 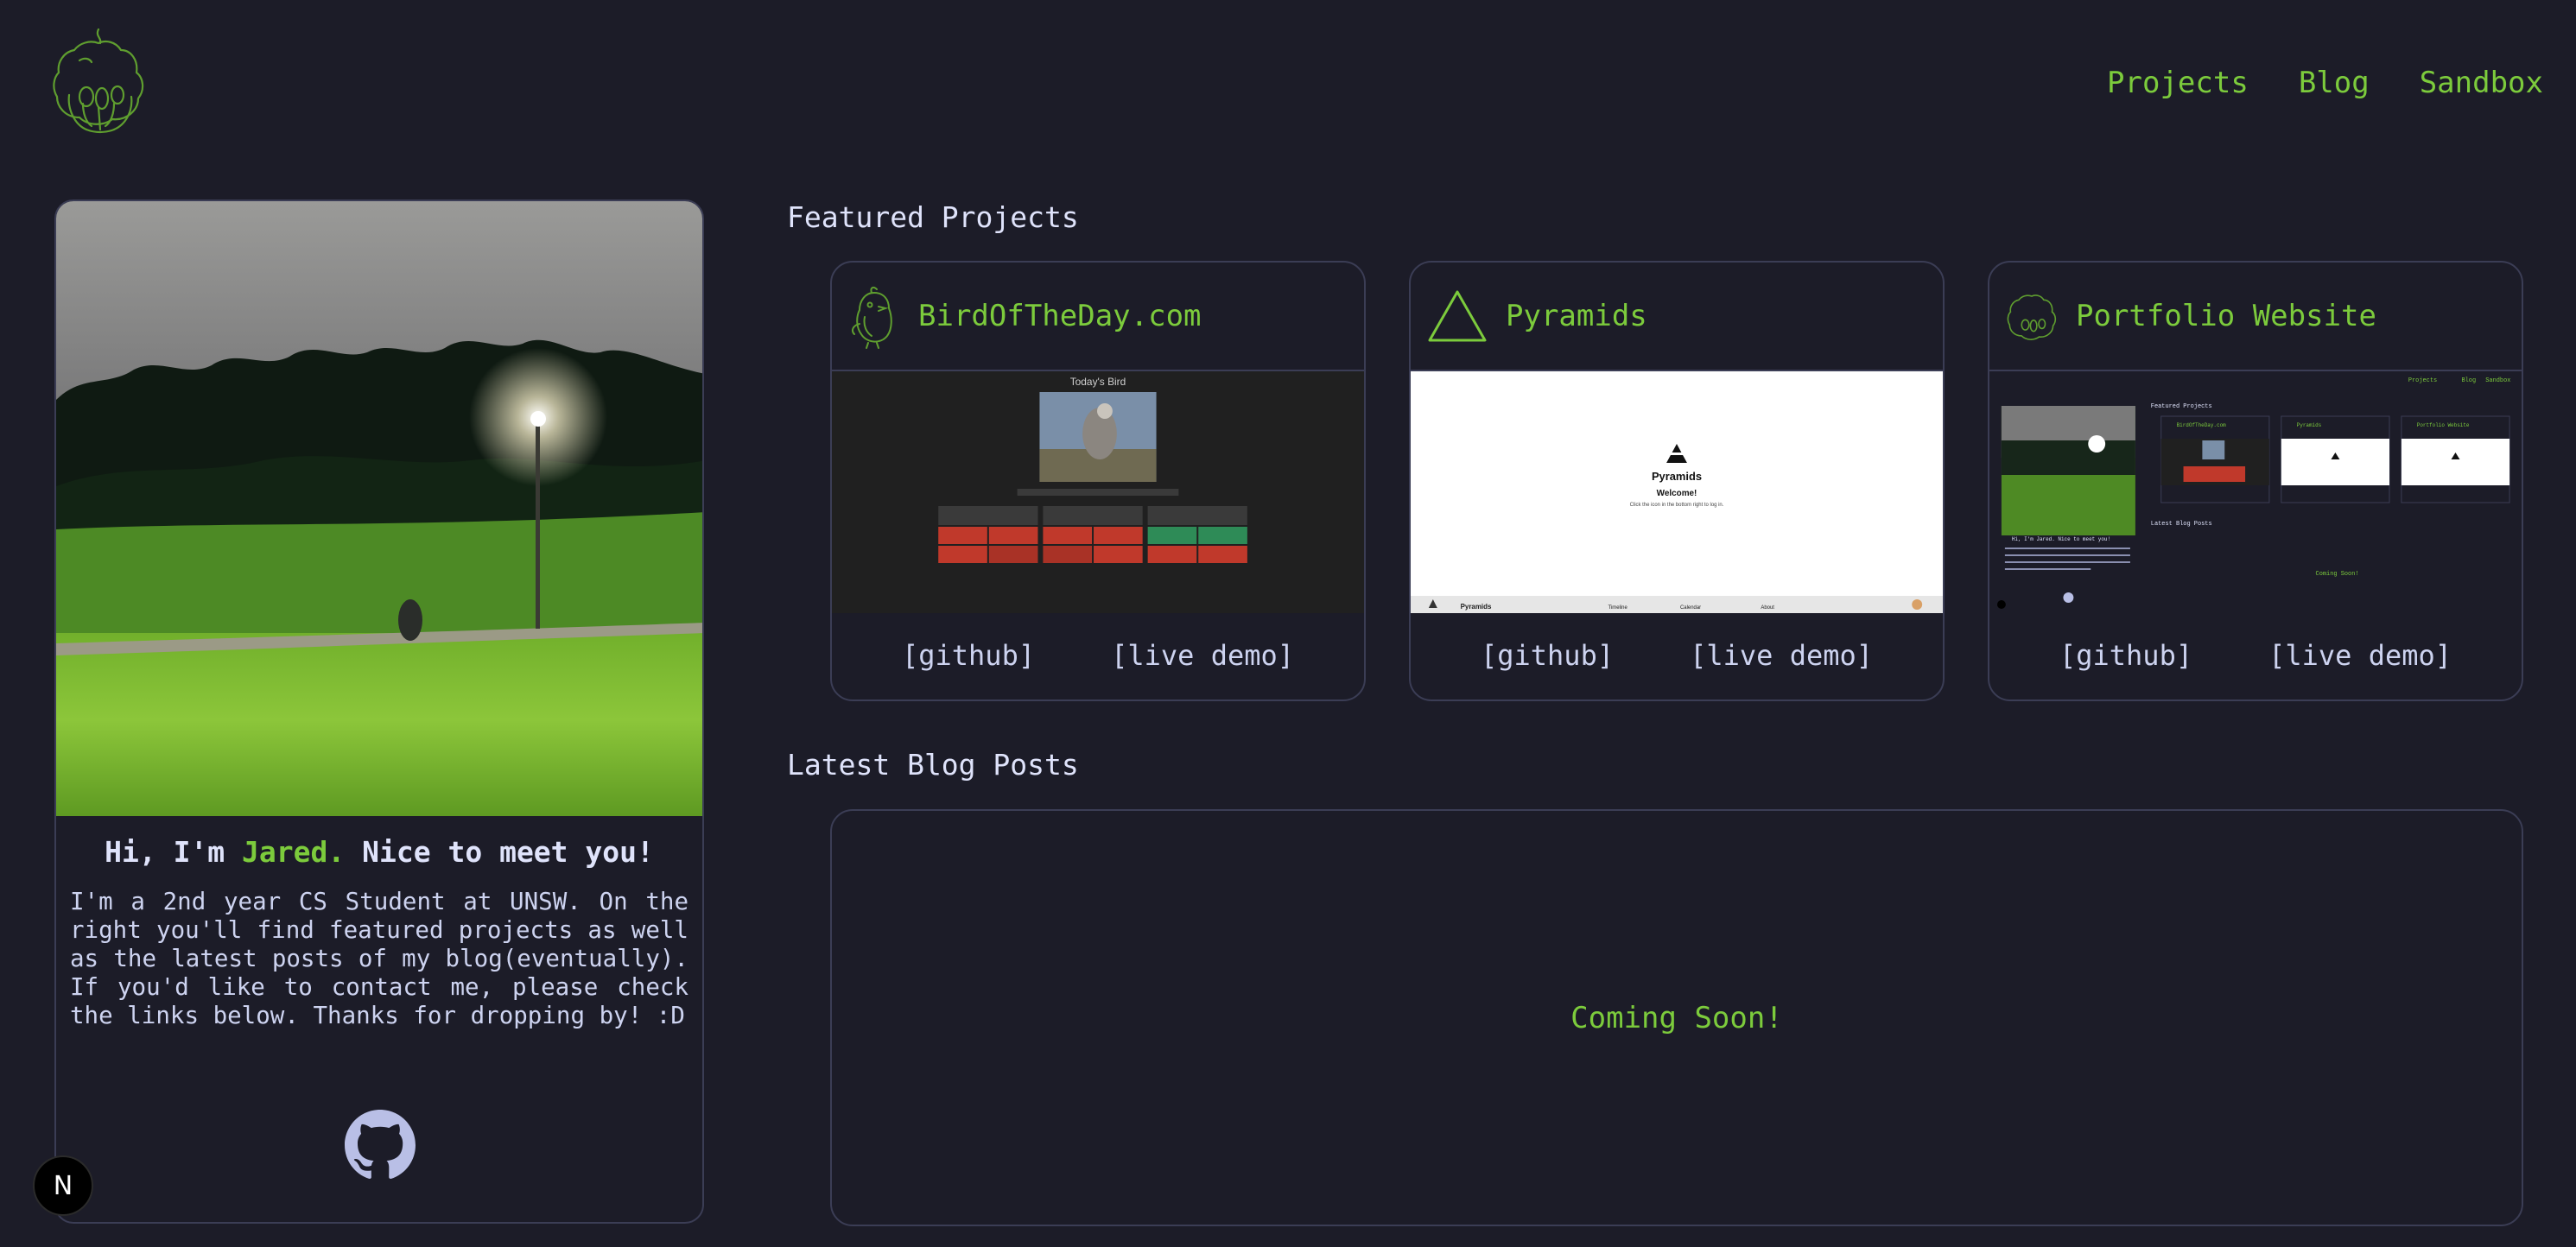 What do you see at coordinates (1098, 382) in the screenshot?
I see `preview-heading: Today's Bird` at bounding box center [1098, 382].